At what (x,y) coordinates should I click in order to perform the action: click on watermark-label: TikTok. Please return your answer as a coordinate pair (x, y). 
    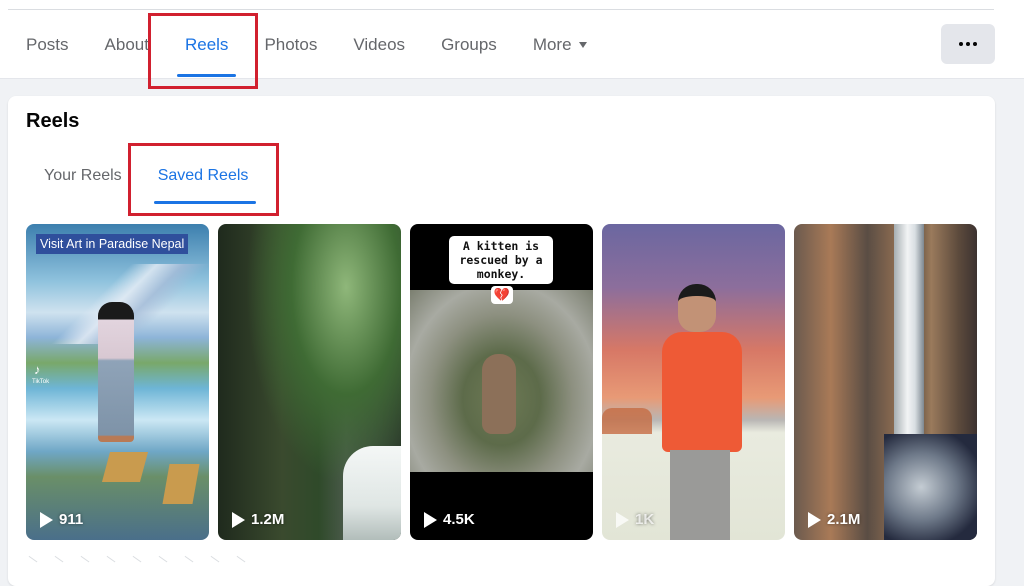
    Looking at the image, I should click on (41, 382).